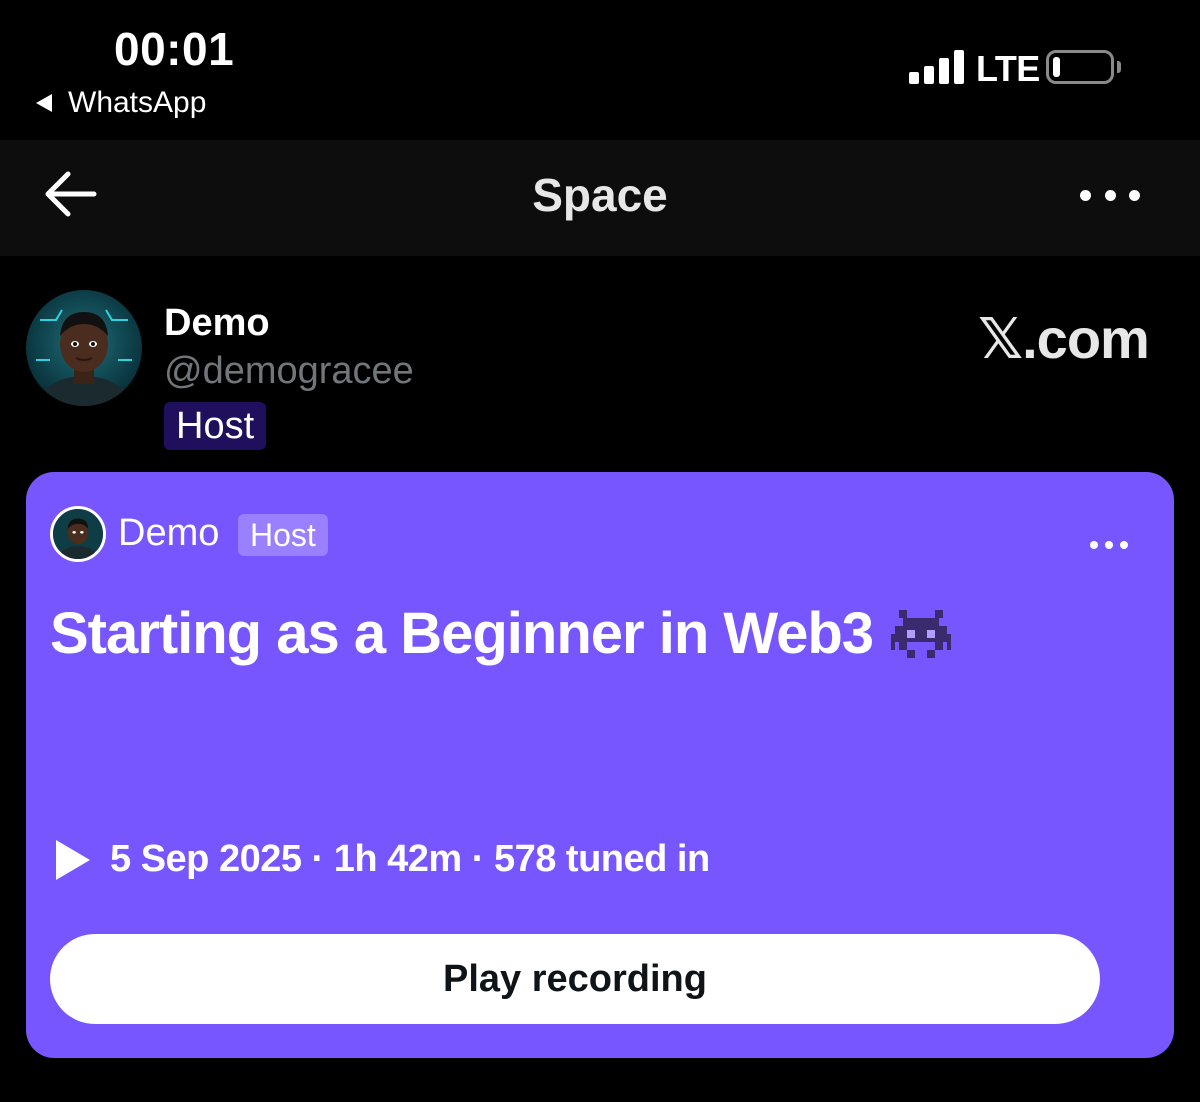  Describe the element at coordinates (462, 633) in the screenshot. I see `space-title: Starting as a Beginner in Web3` at that location.